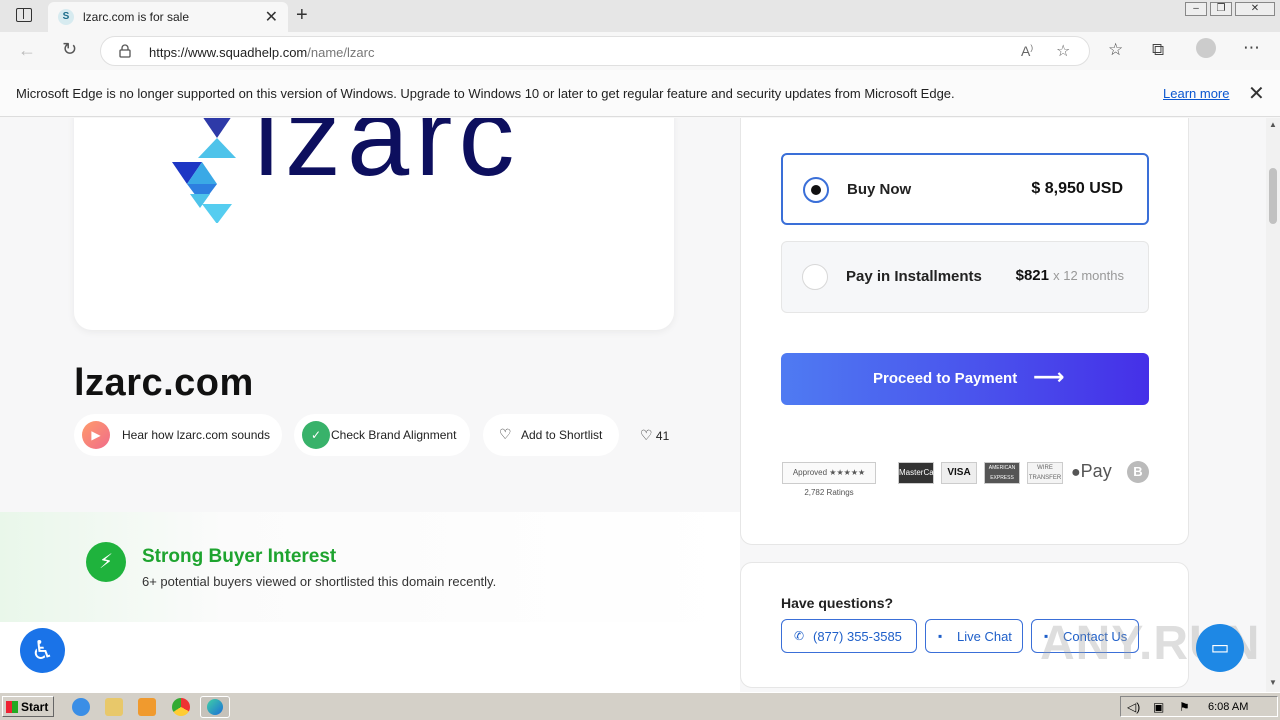 The height and width of the screenshot is (720, 1280). What do you see at coordinates (196, 435) in the screenshot?
I see `hear-label: Hear how lzarc.com sounds` at bounding box center [196, 435].